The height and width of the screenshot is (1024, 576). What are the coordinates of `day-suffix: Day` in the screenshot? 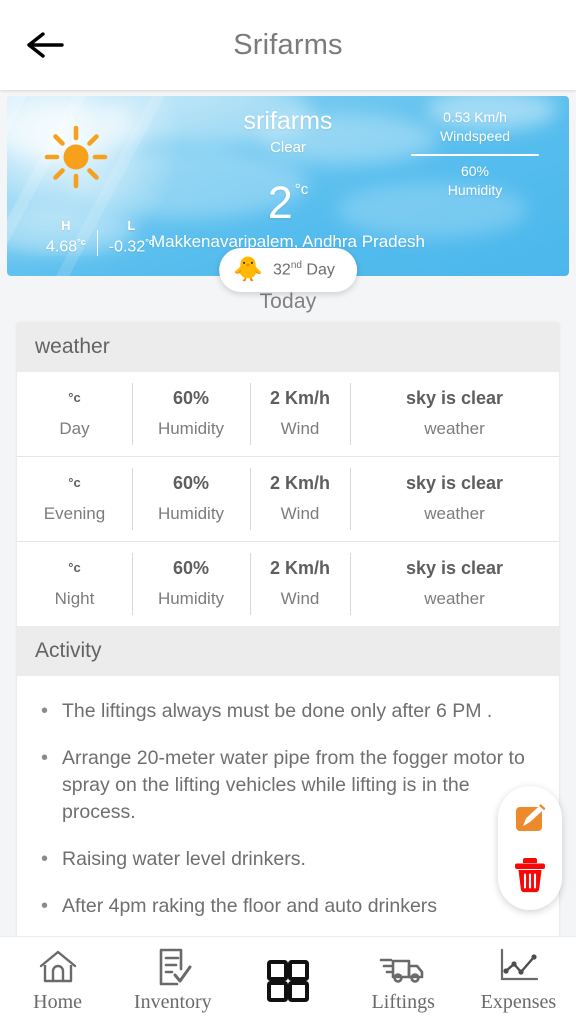 It's located at (318, 270).